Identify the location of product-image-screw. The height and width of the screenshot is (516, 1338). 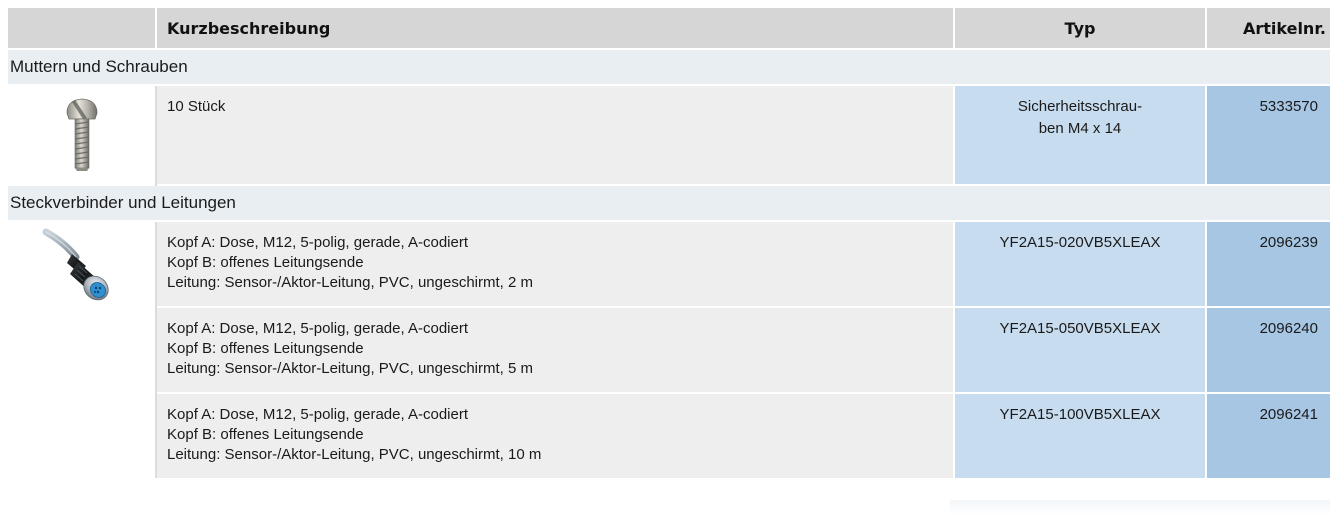
(82, 136).